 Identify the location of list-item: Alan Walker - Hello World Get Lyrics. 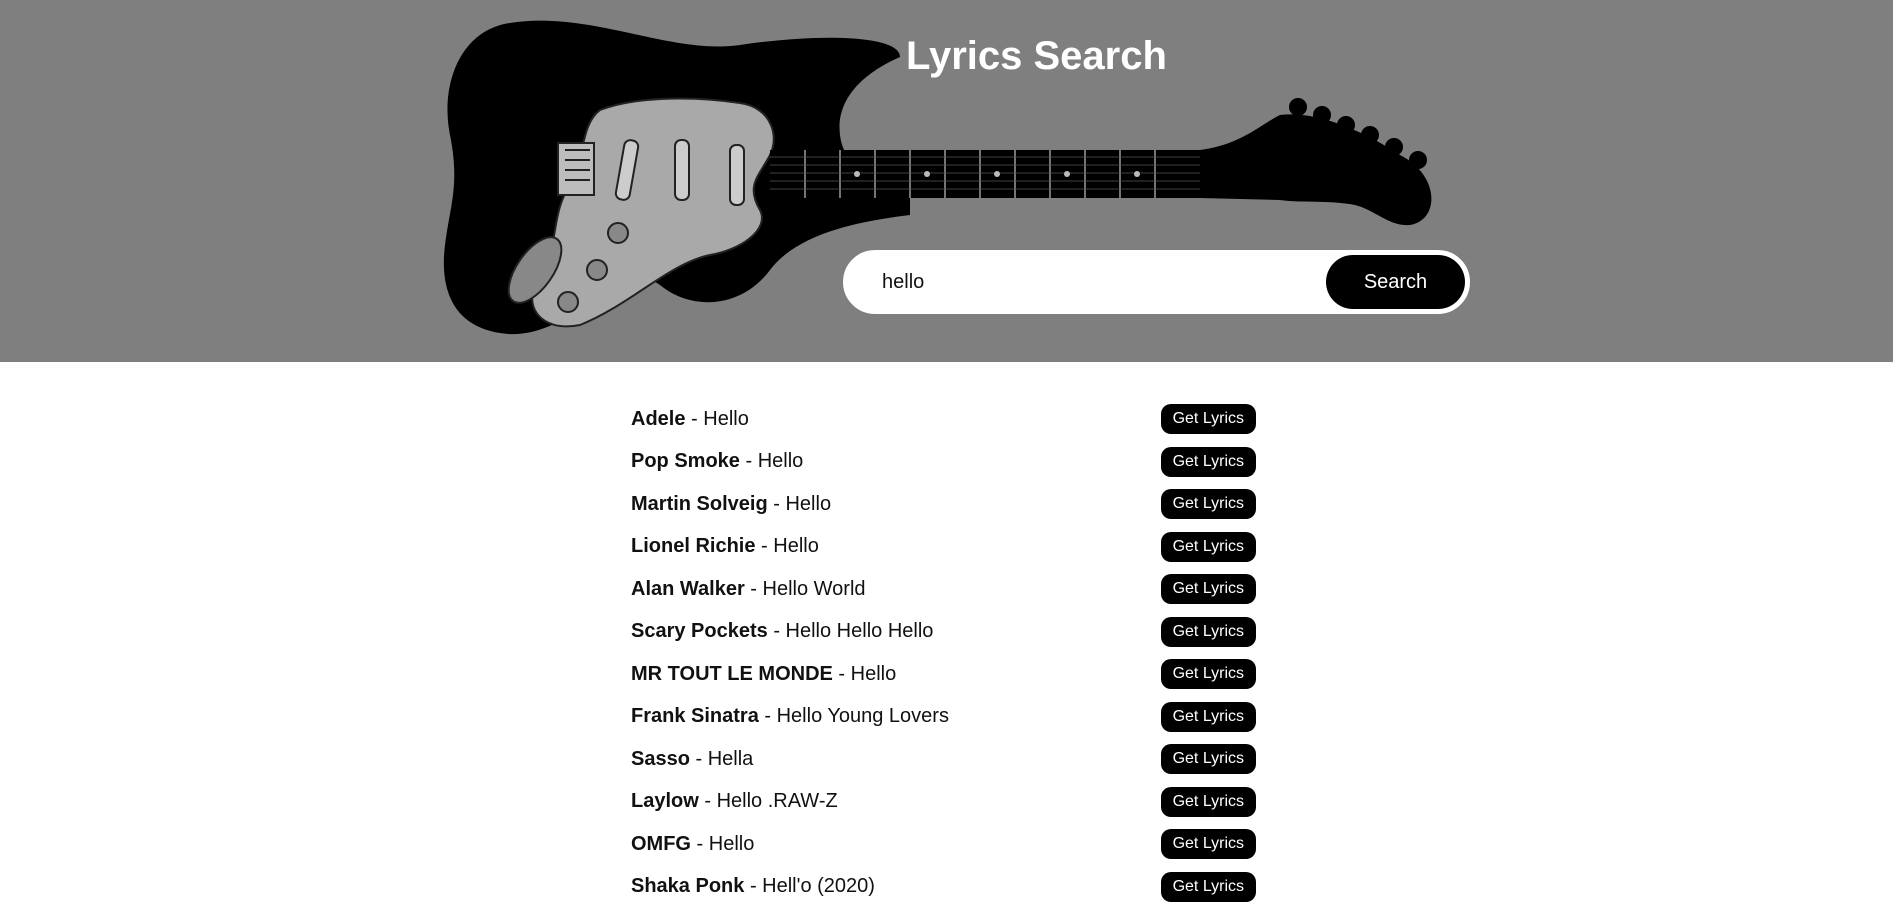
(943, 589).